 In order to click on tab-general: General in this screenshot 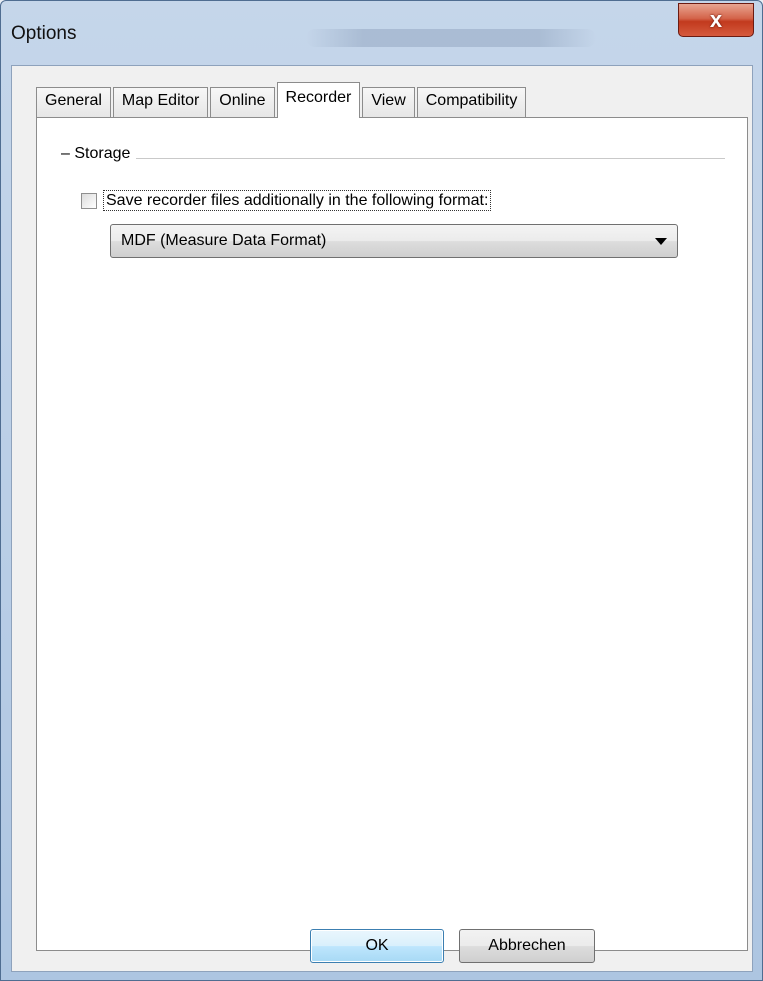, I will do `click(73, 102)`.